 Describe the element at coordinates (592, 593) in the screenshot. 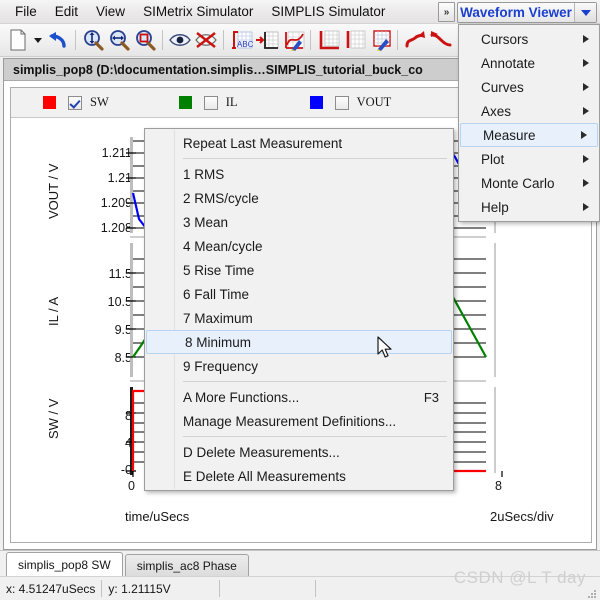

I see `resize-grip` at that location.